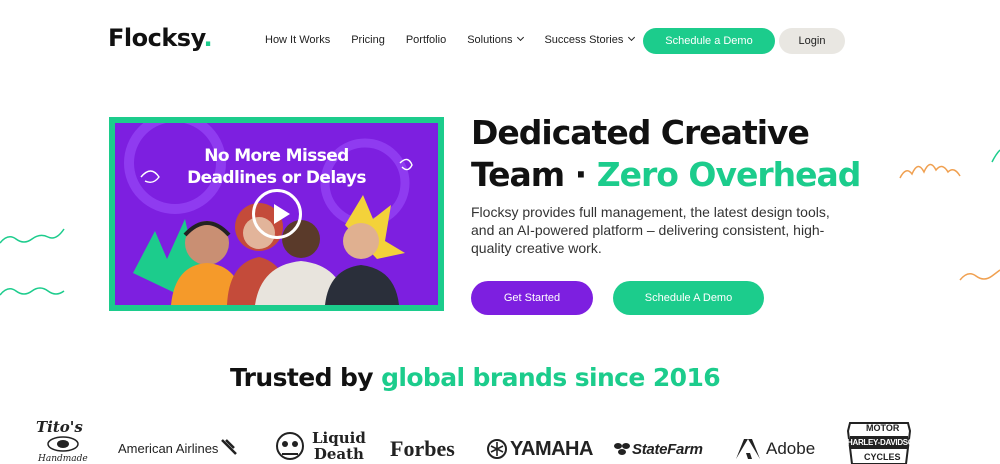  Describe the element at coordinates (422, 448) in the screenshot. I see `forbes-logo: Forbes` at that location.